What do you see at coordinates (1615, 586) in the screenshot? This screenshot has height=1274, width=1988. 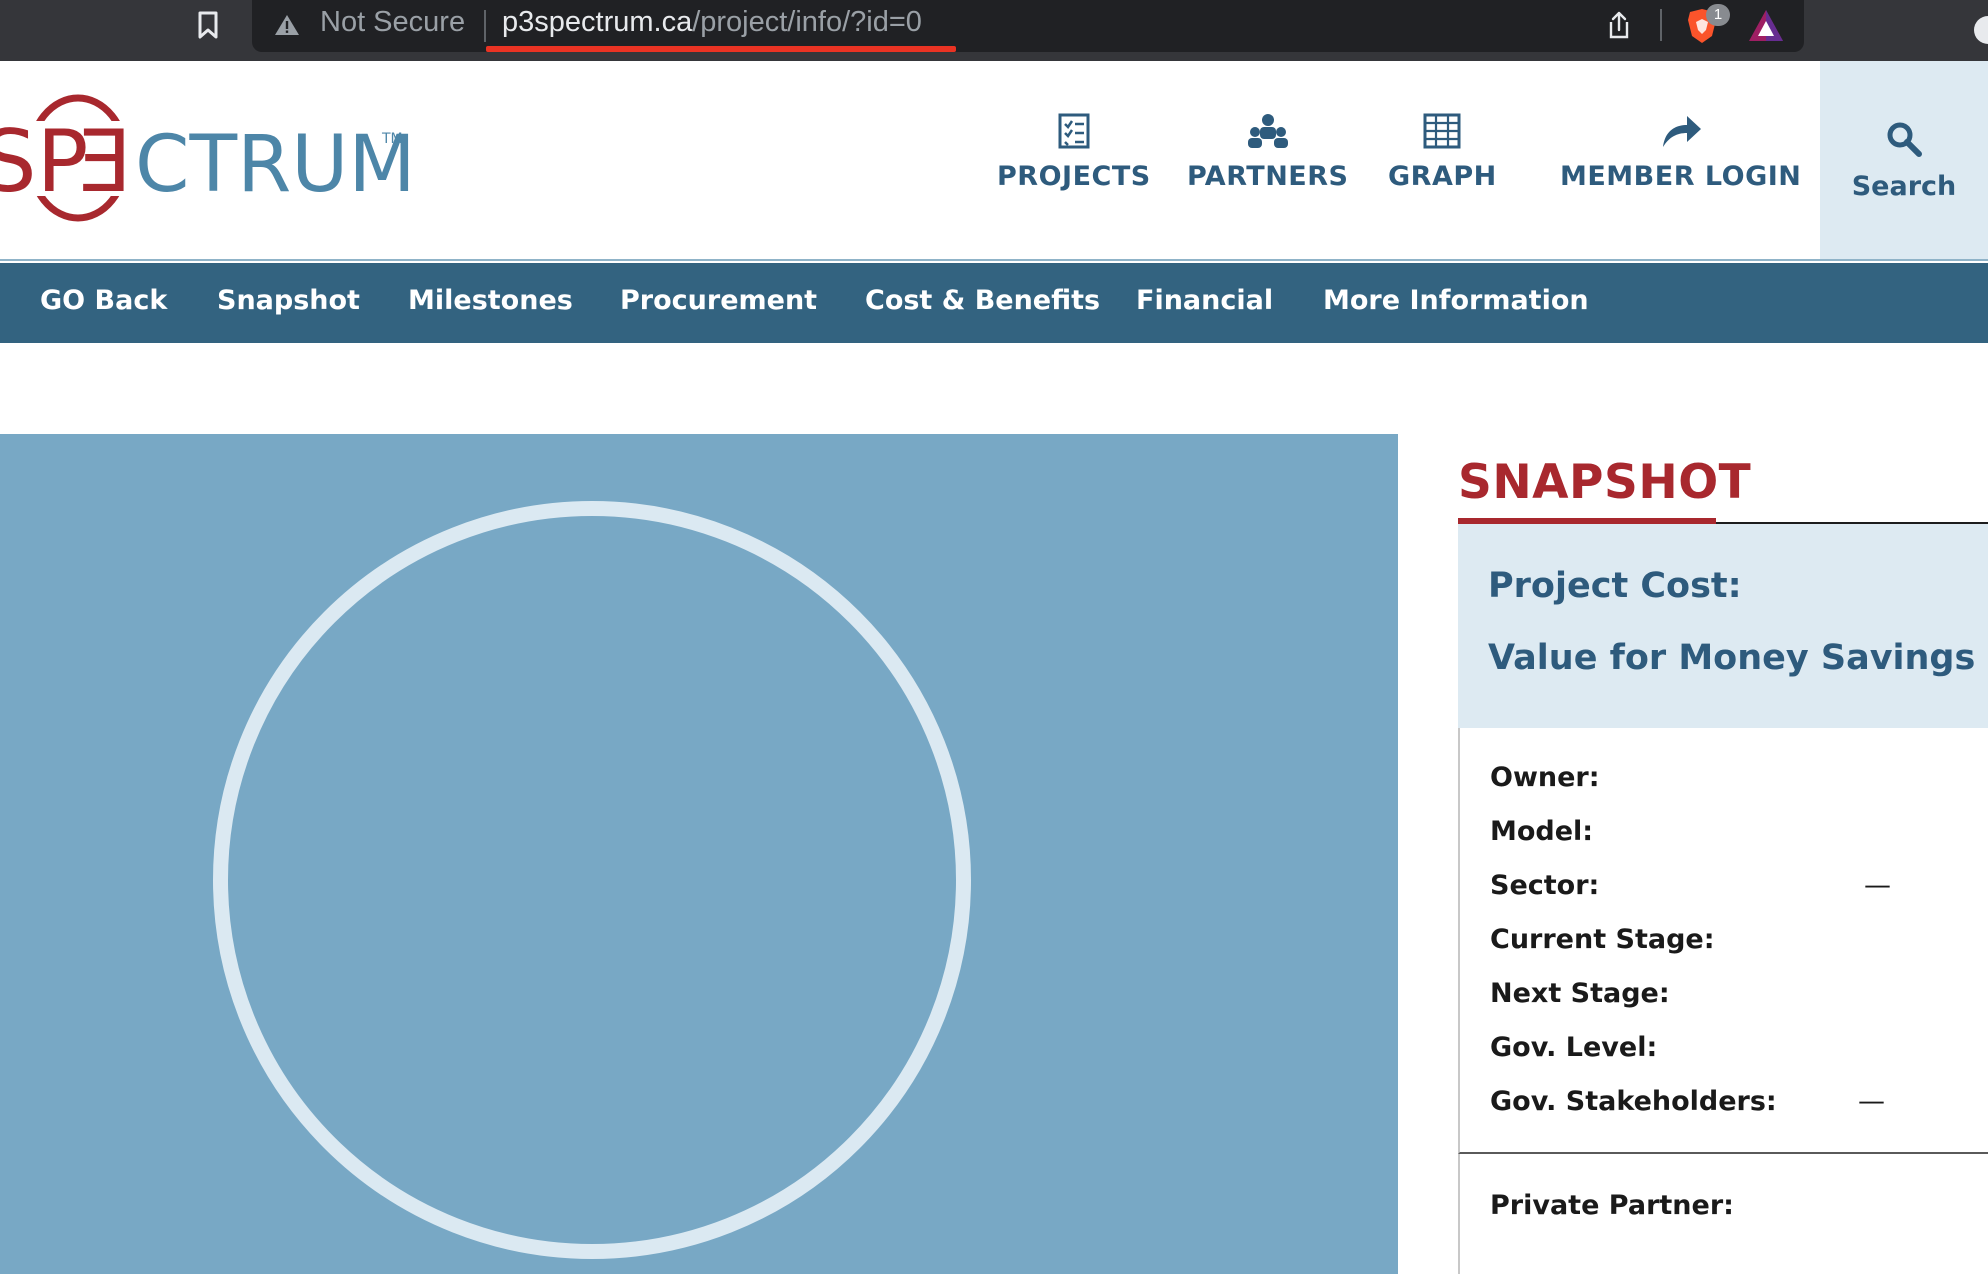 I see `project-cost-label: Project Cost:` at bounding box center [1615, 586].